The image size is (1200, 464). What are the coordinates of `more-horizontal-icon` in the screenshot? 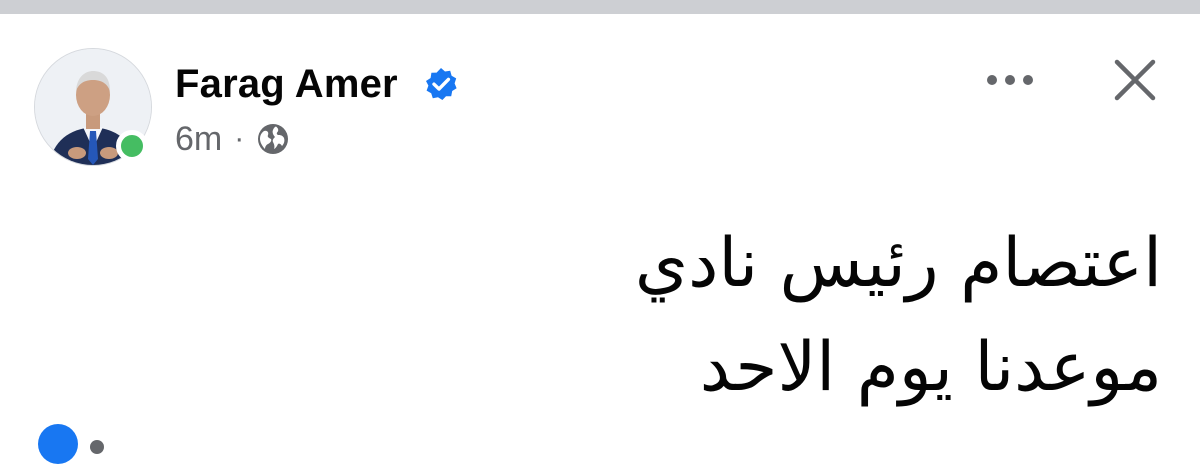 It's located at (1010, 80).